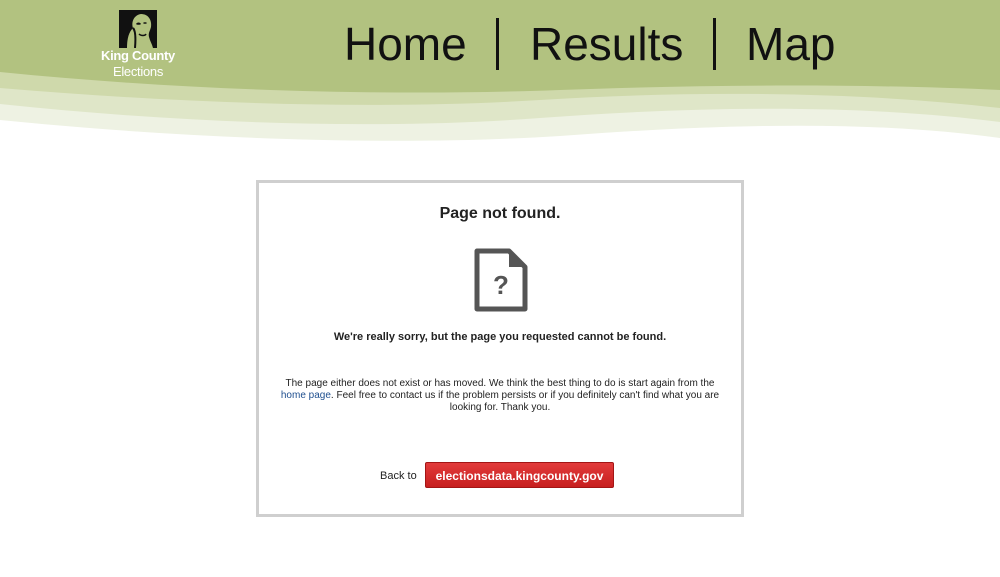  I want to click on nav-map-link: Map, so click(790, 44).